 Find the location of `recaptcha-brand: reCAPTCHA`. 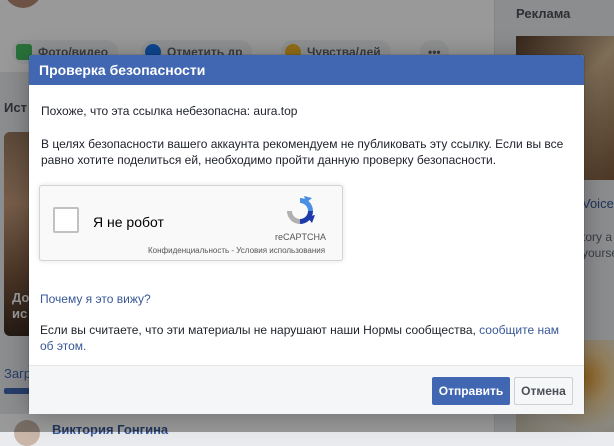

recaptcha-brand: reCAPTCHA is located at coordinates (301, 237).